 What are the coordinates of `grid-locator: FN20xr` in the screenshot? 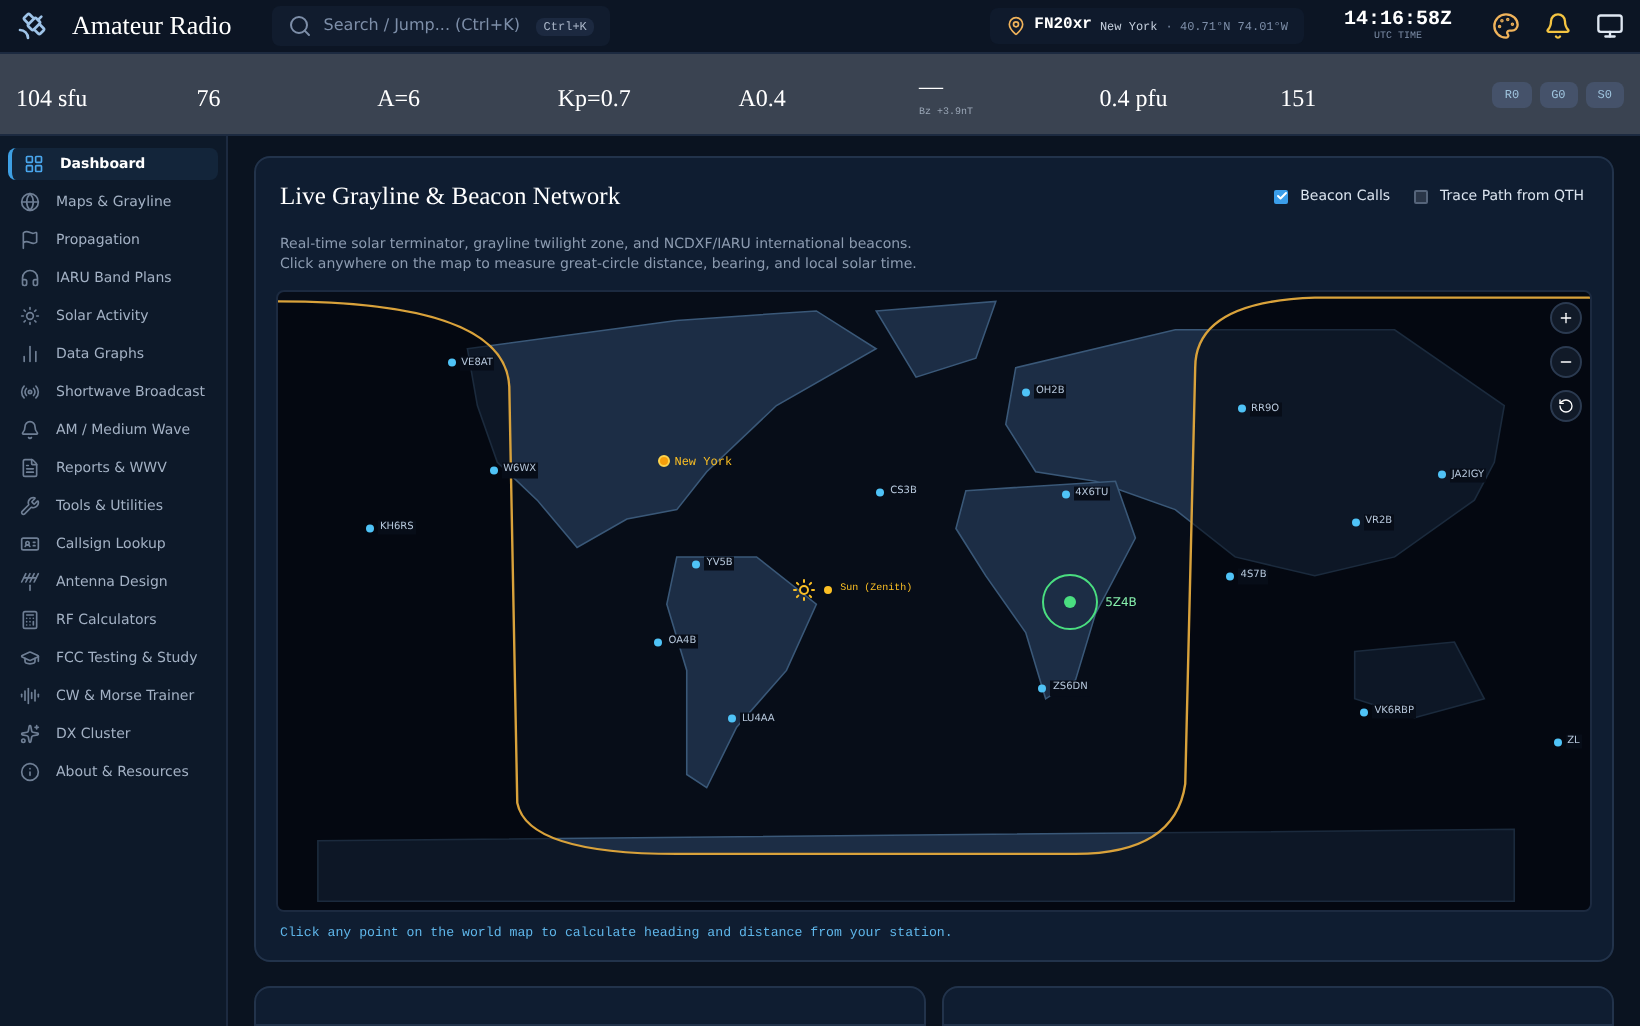 It's located at (1063, 26).